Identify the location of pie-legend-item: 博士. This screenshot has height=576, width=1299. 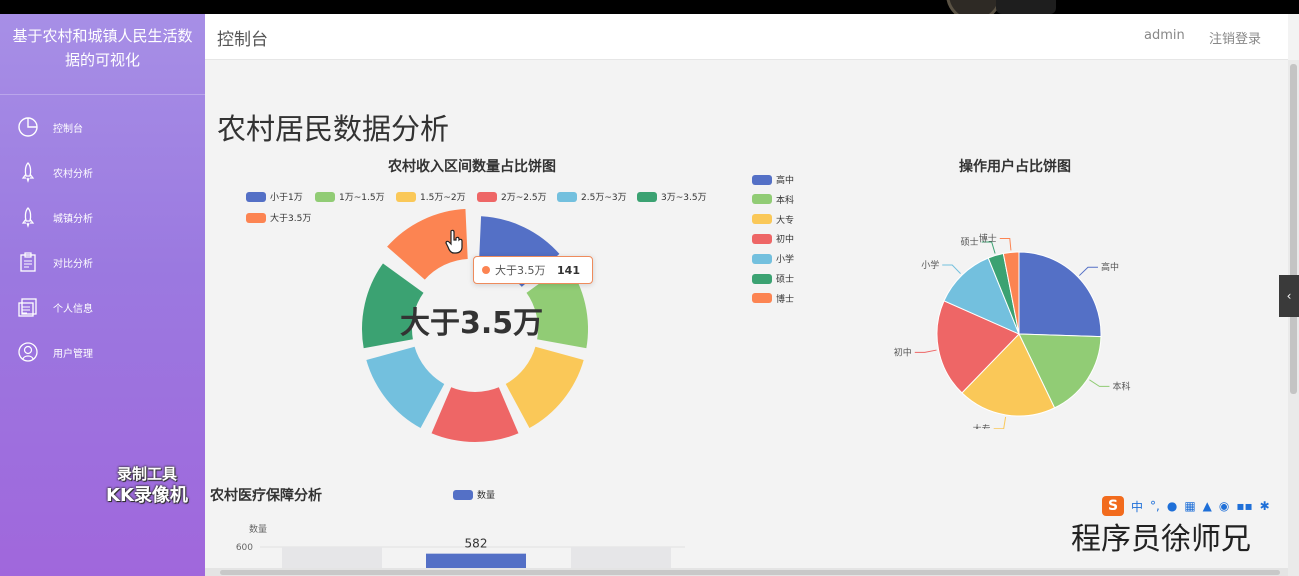
(773, 298).